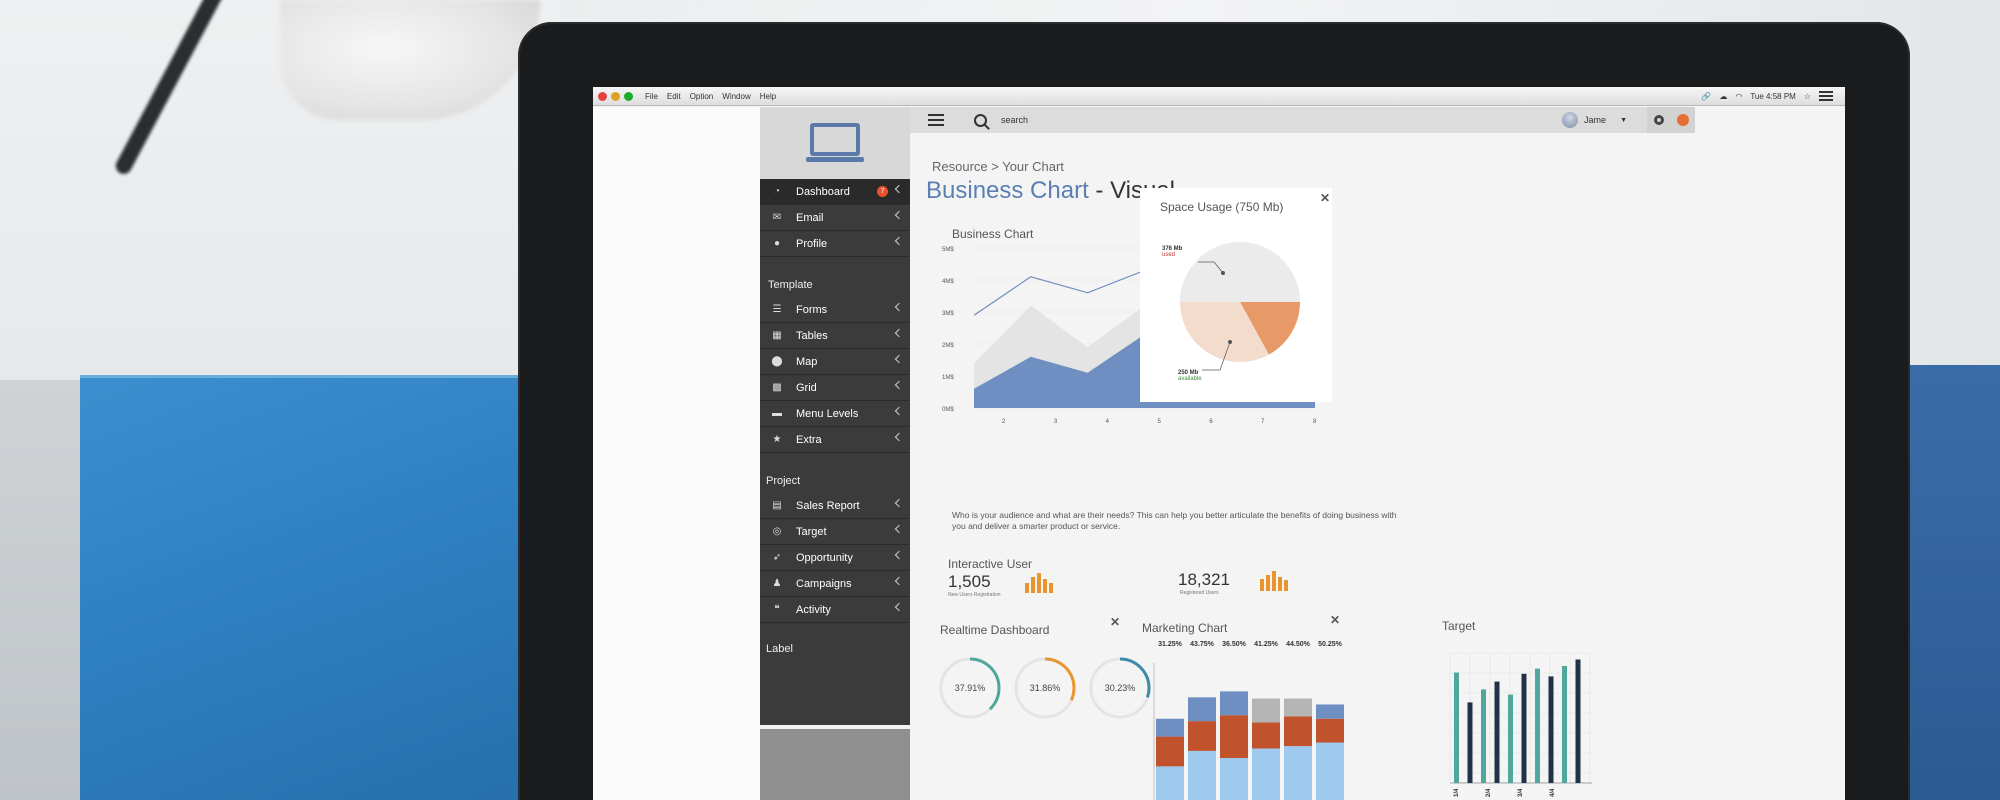  Describe the element at coordinates (936, 120) in the screenshot. I see `hamburger-menu-icon` at that location.